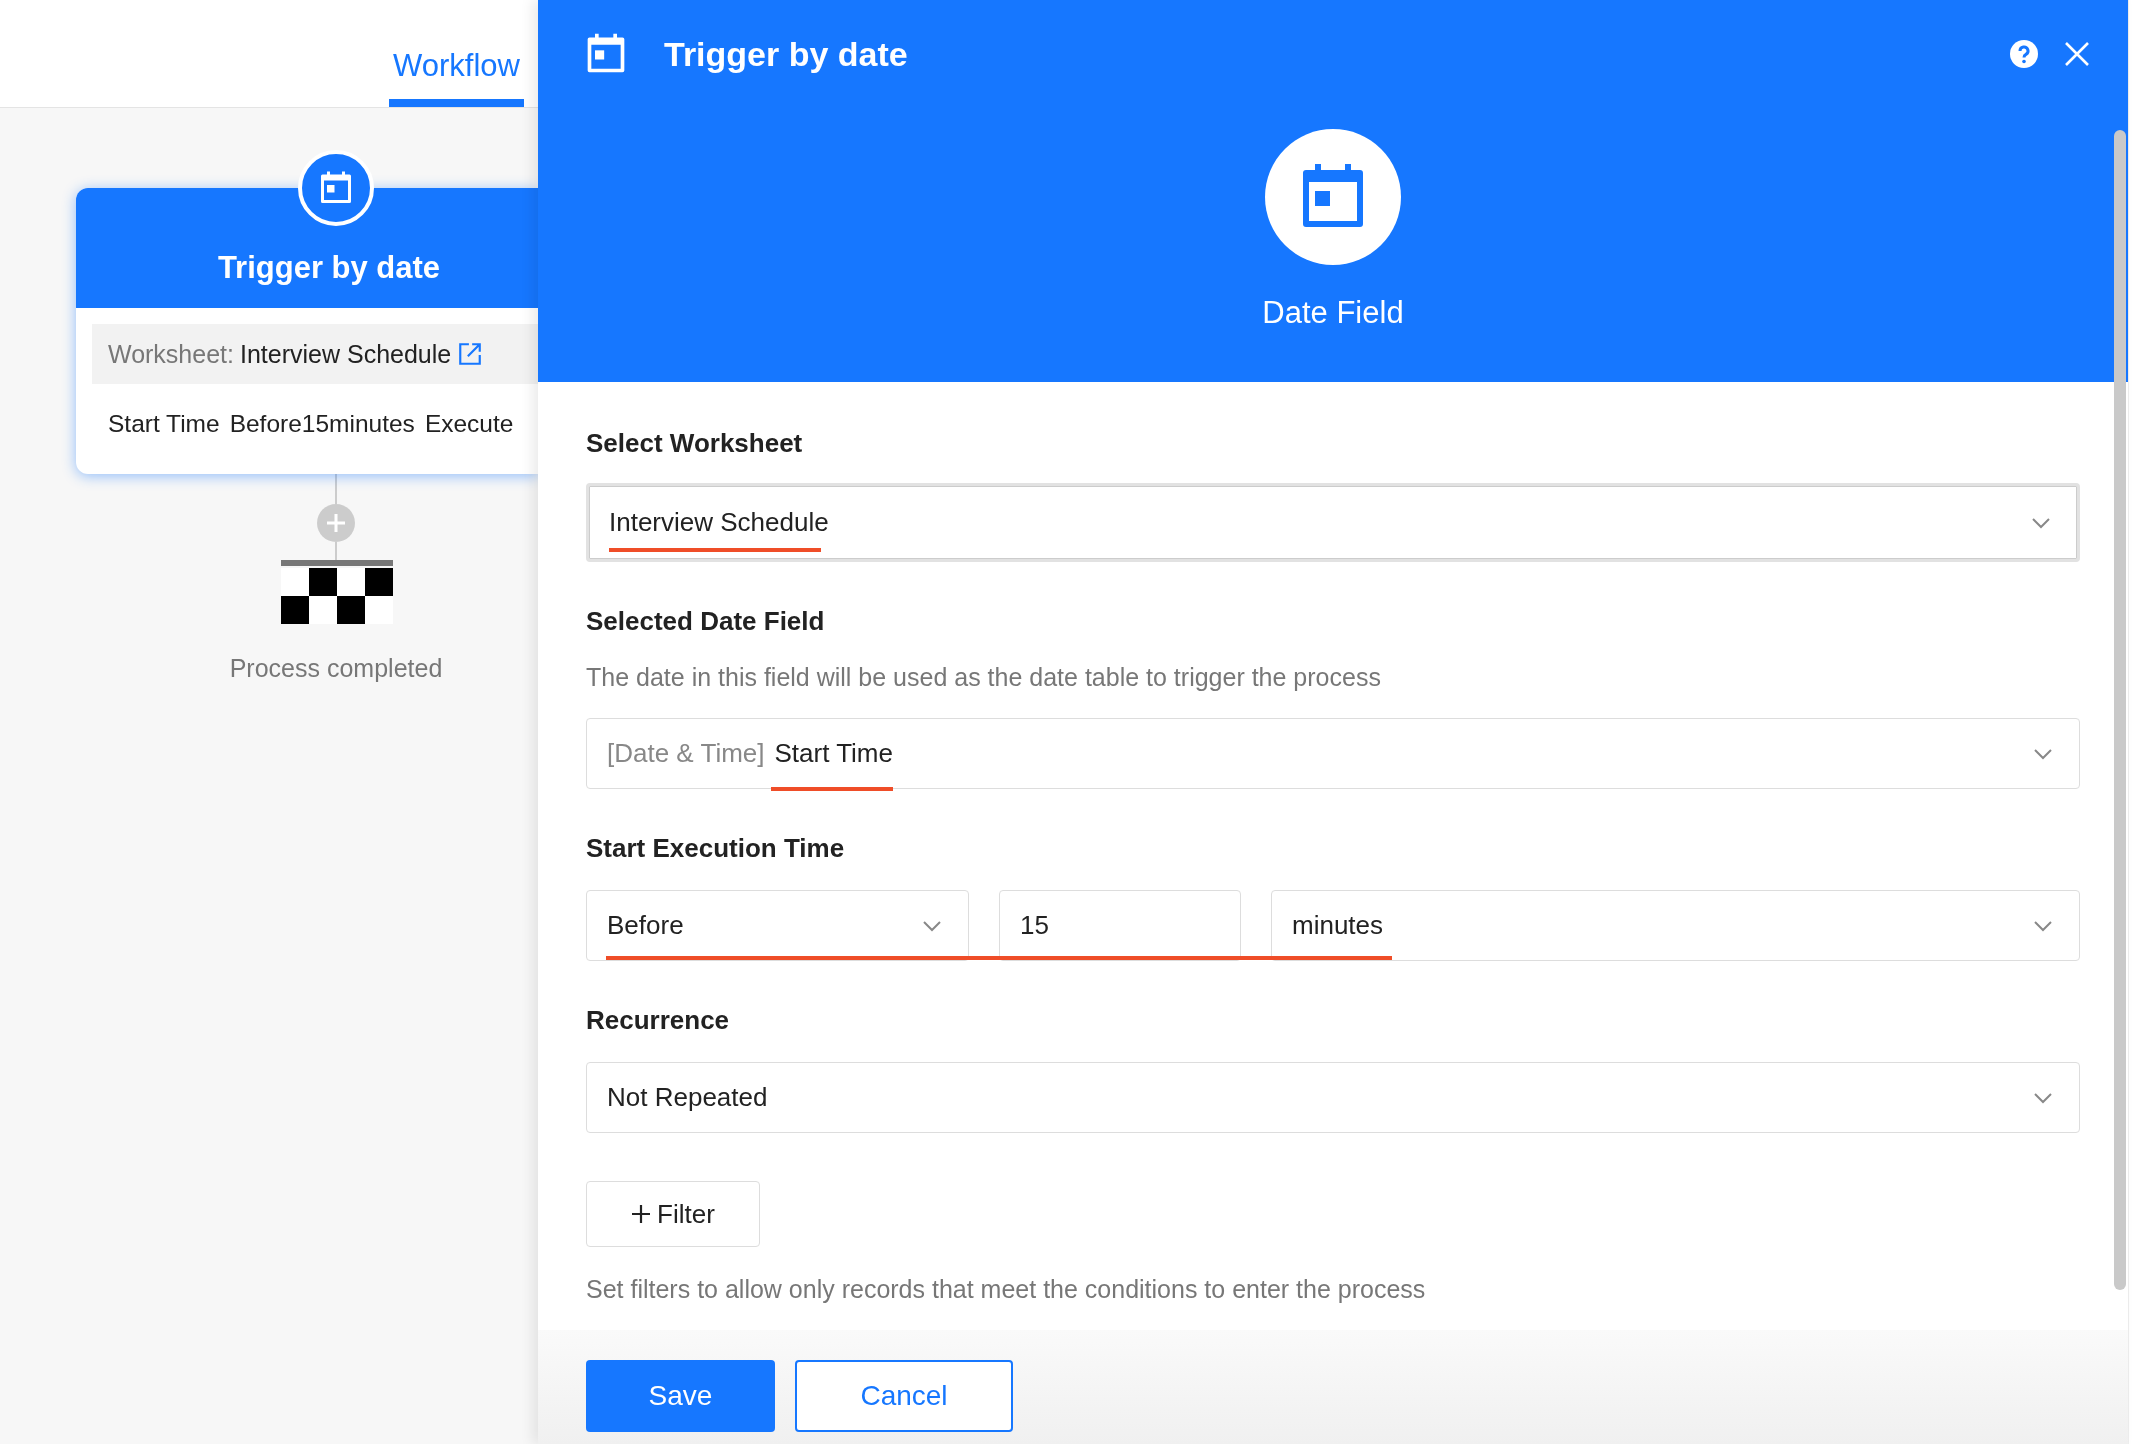 This screenshot has width=2146, height=1444. I want to click on unit-select: minutes, so click(1675, 925).